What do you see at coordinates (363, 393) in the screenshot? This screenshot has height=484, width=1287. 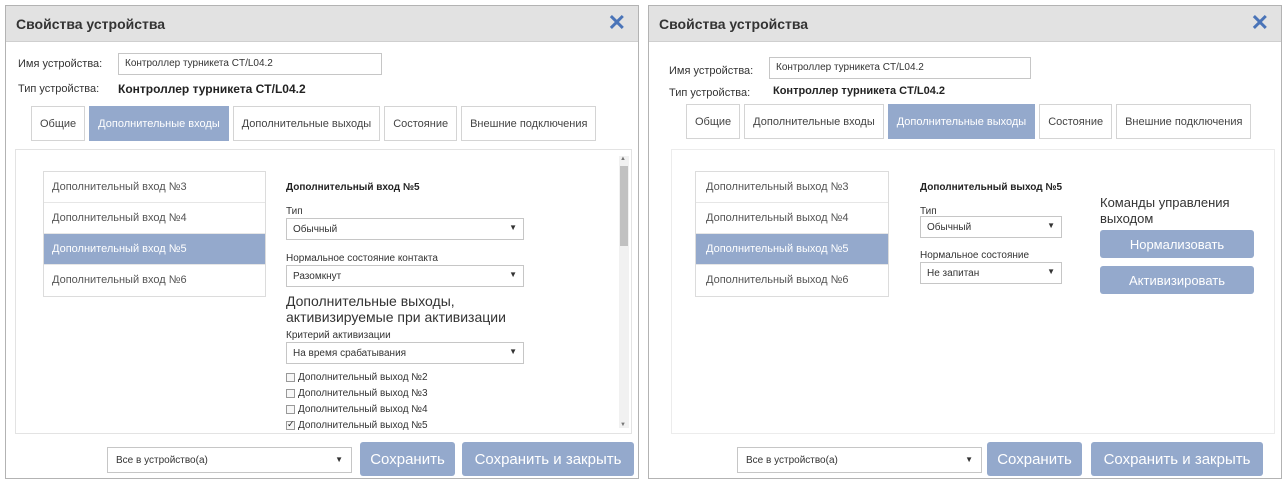 I see `checkbox-label: Дополнительный выход №3` at bounding box center [363, 393].